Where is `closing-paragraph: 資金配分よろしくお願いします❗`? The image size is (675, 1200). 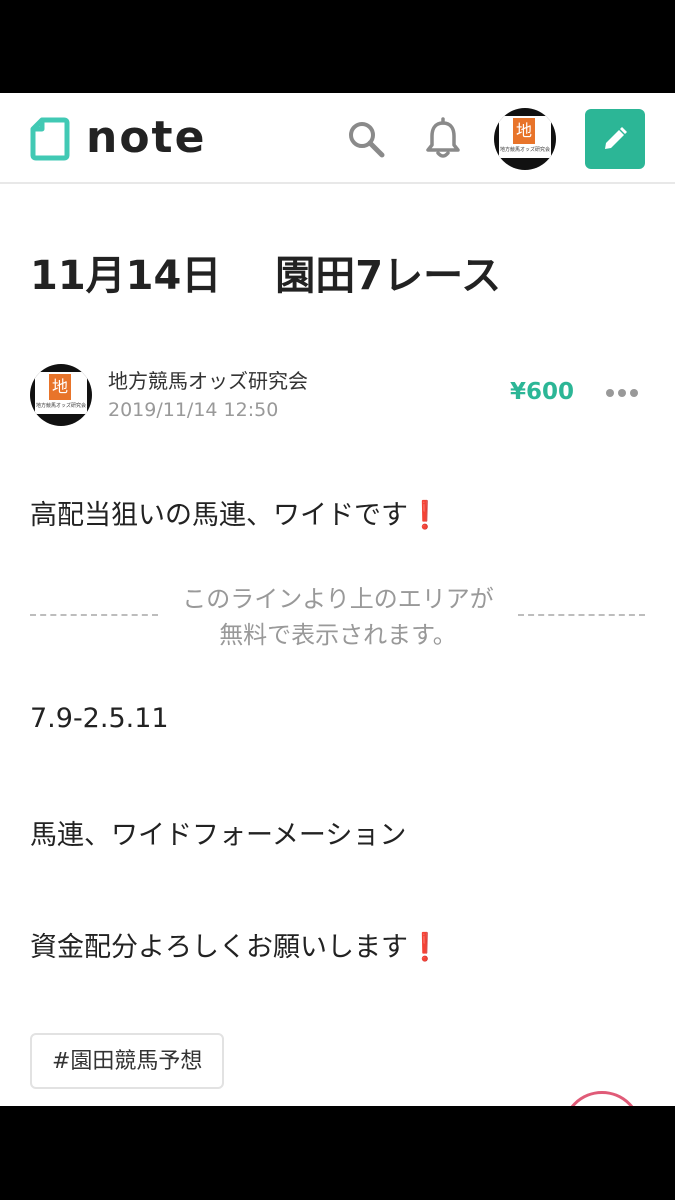
closing-paragraph: 資金配分よろしくお願いします❗ is located at coordinates (236, 944).